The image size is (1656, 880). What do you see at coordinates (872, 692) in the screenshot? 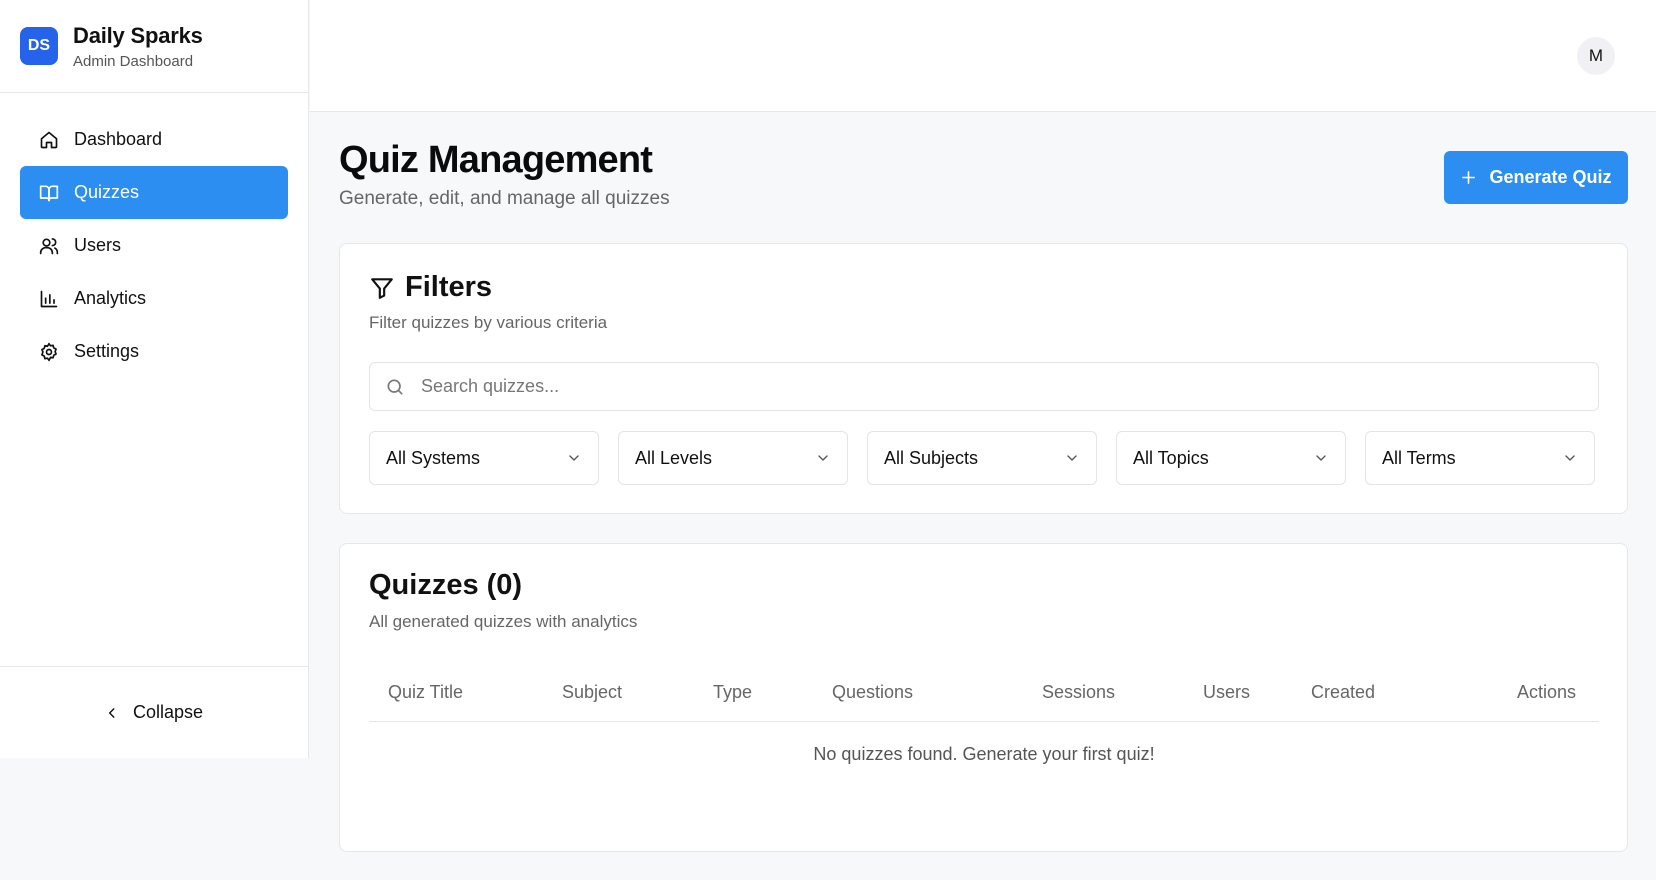
I see `column-header-questions: Questions` at bounding box center [872, 692].